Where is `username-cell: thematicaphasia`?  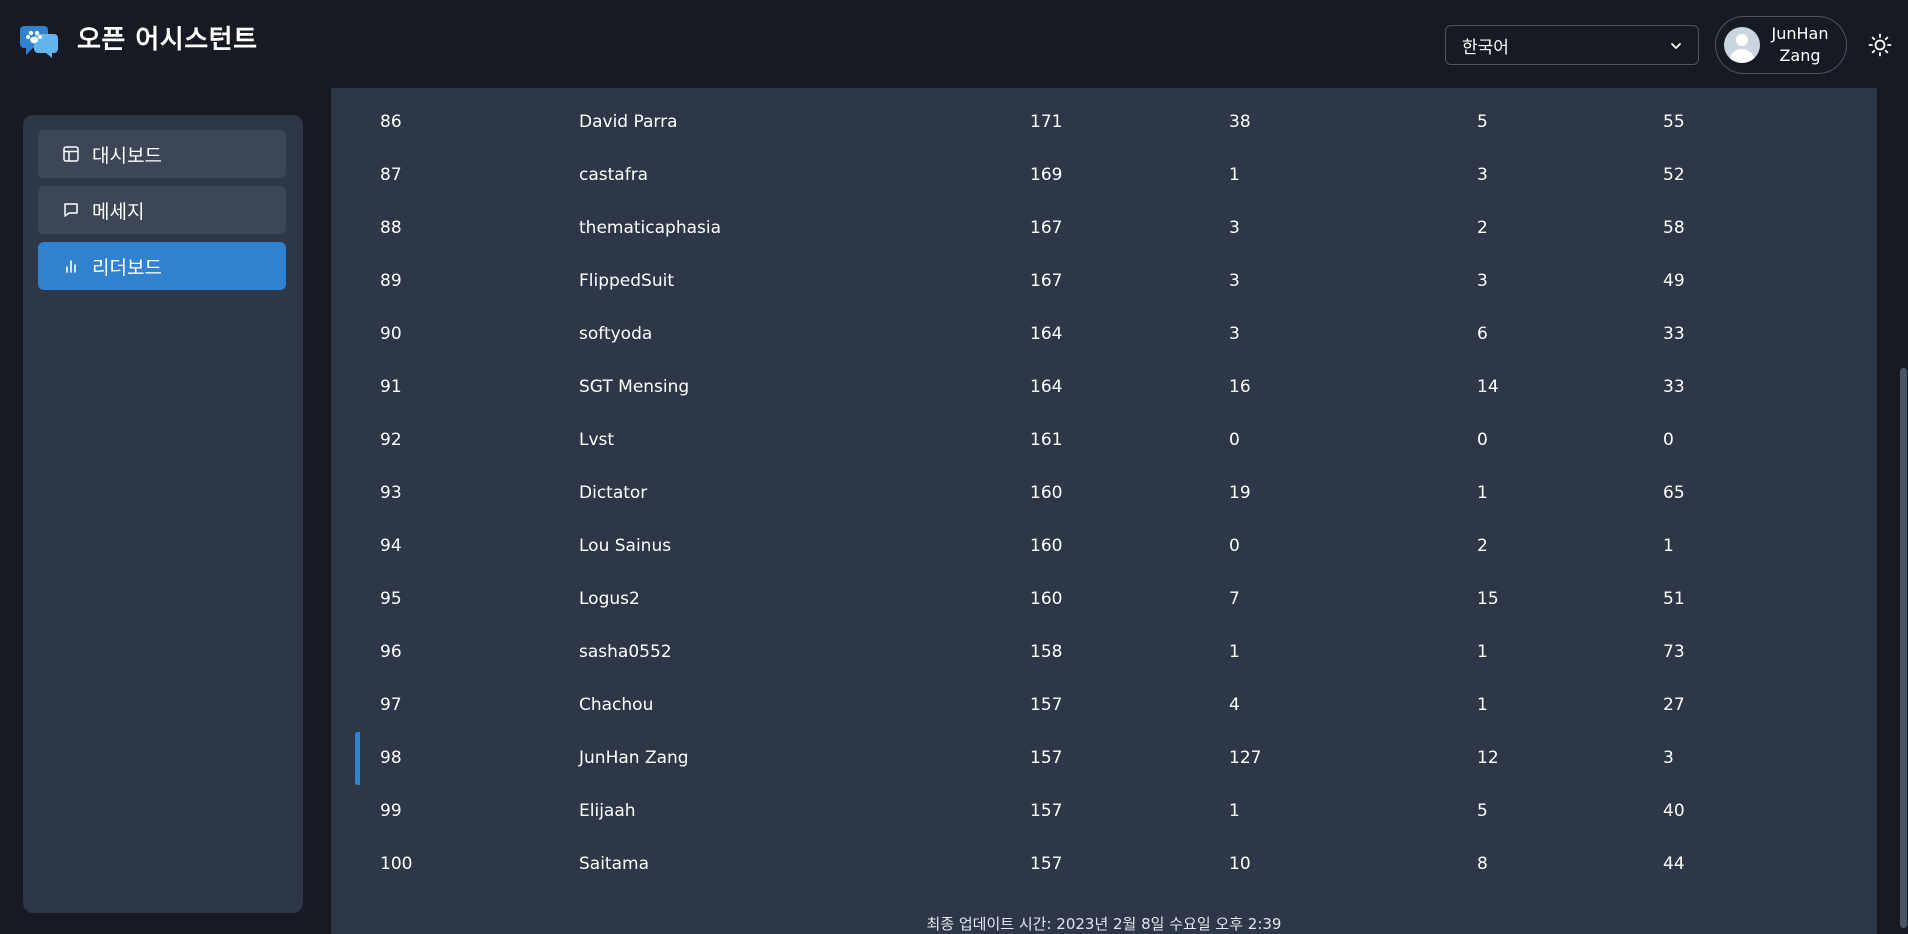
username-cell: thematicaphasia is located at coordinates (650, 228).